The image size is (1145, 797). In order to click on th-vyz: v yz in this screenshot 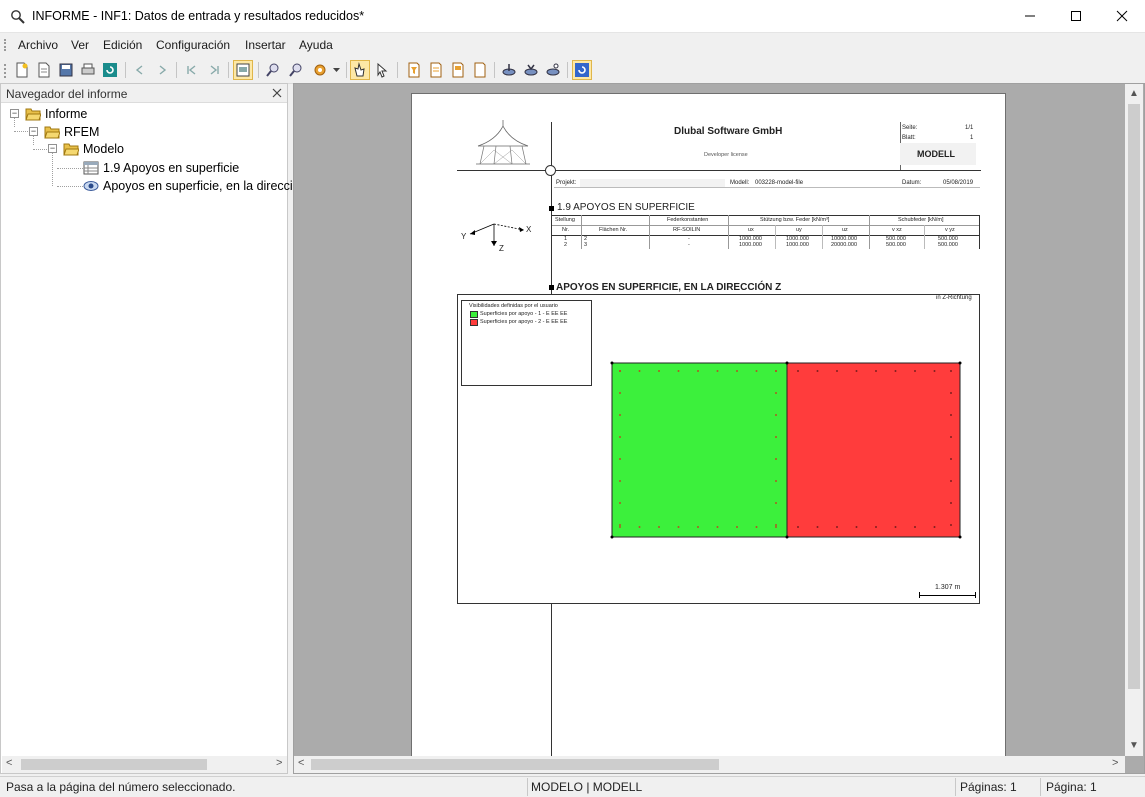, I will do `click(950, 230)`.